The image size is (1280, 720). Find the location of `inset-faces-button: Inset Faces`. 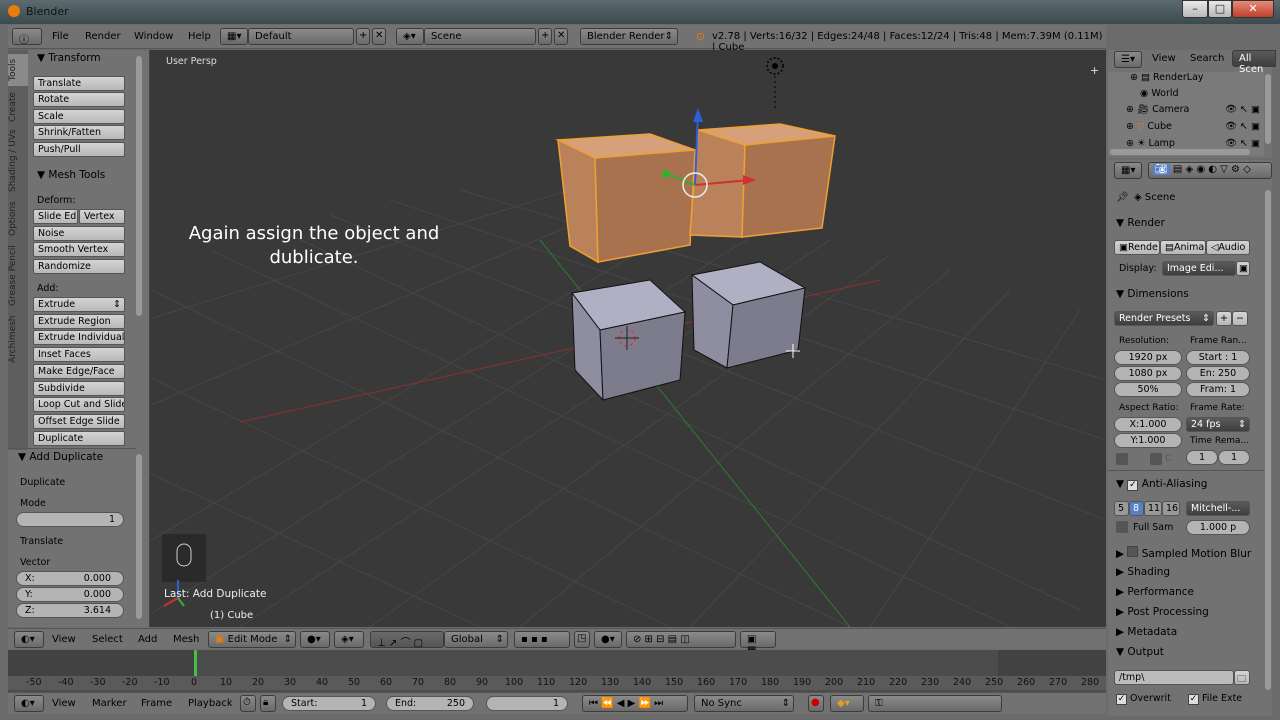

inset-faces-button: Inset Faces is located at coordinates (79, 354).